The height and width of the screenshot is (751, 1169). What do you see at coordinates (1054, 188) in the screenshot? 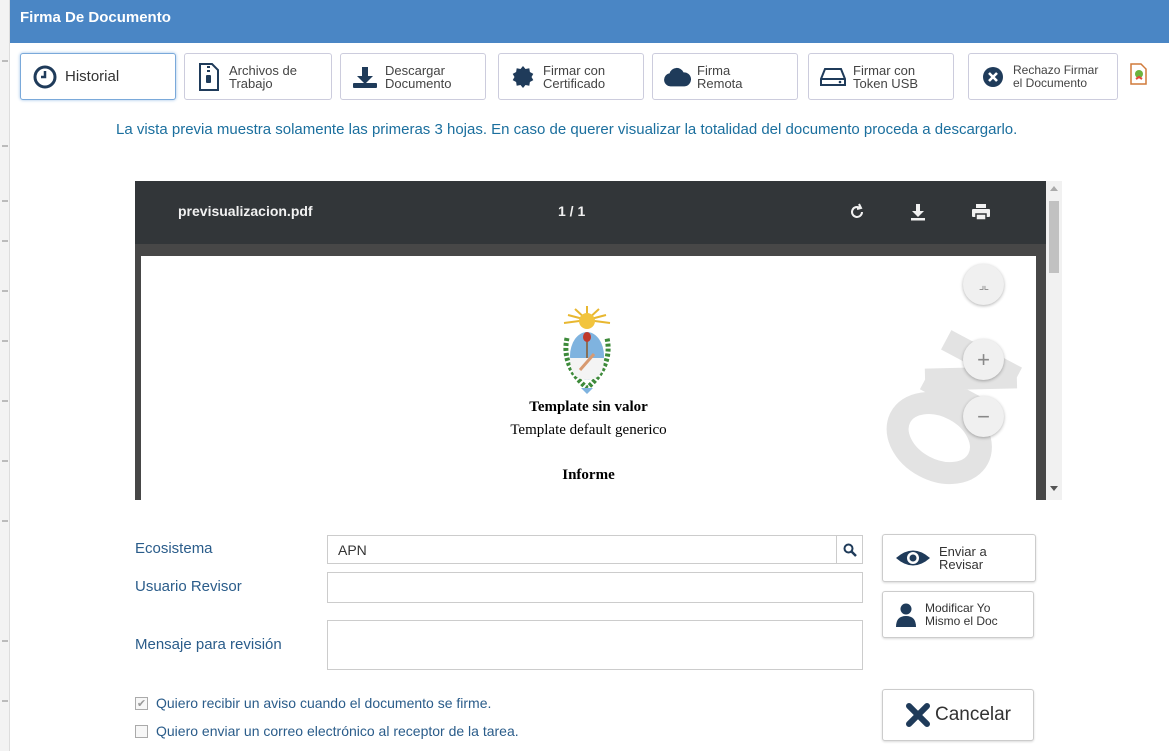
I see `scroll-up-arrow` at bounding box center [1054, 188].